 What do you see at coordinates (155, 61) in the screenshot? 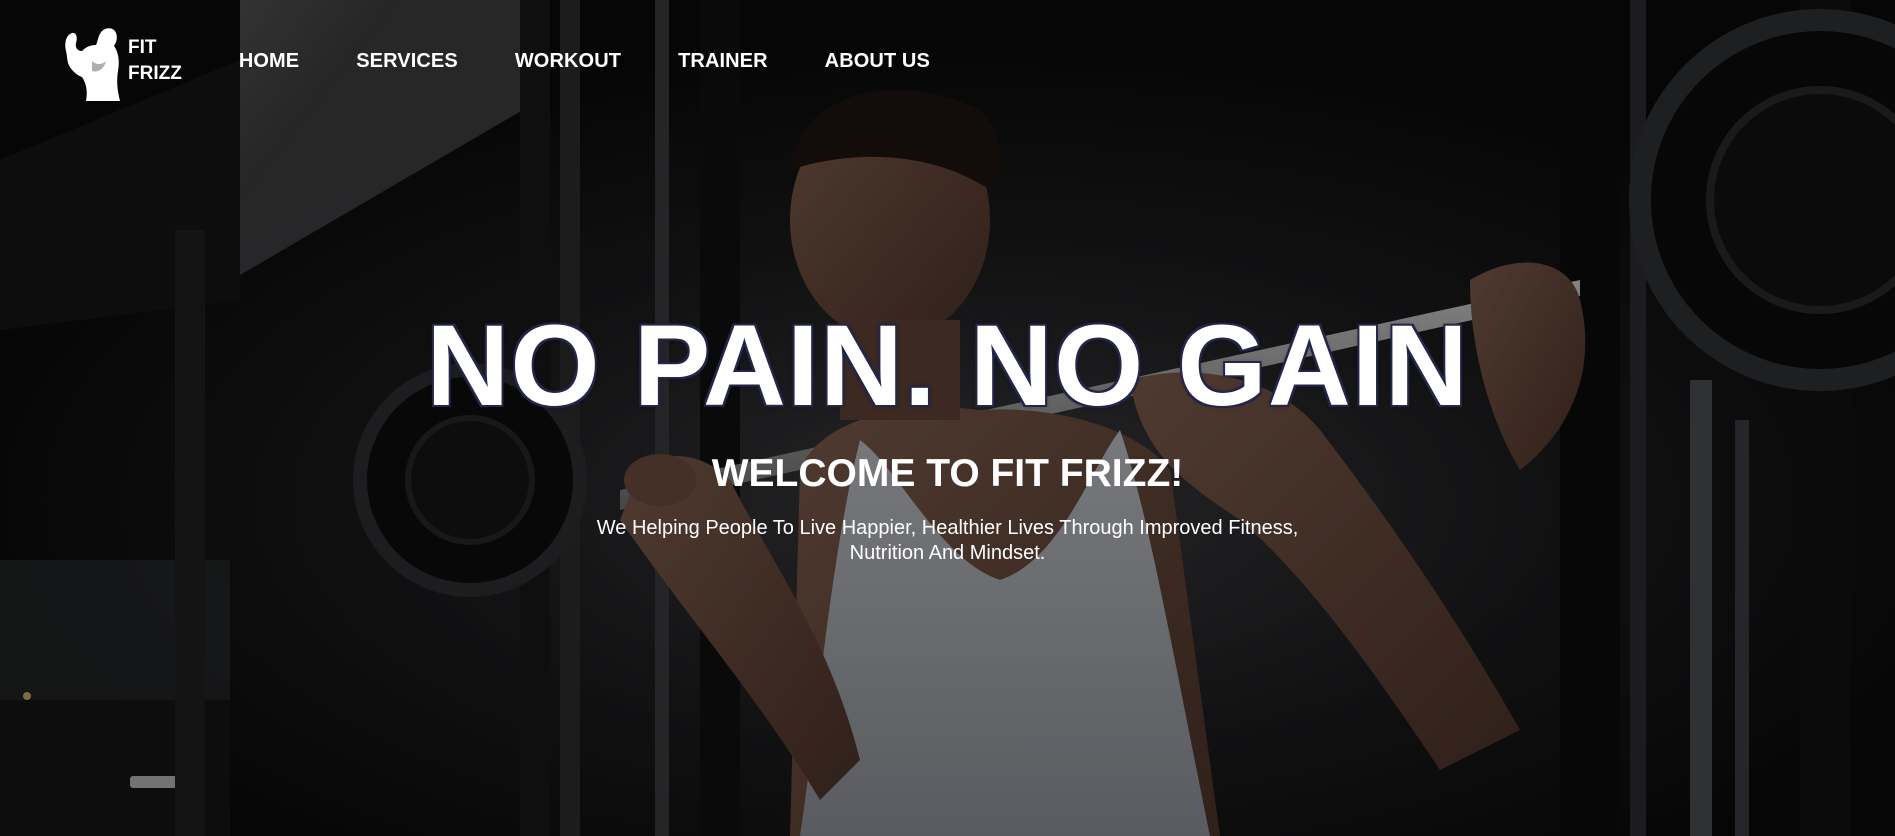
I see `brand-name: FIT FRIZZ` at bounding box center [155, 61].